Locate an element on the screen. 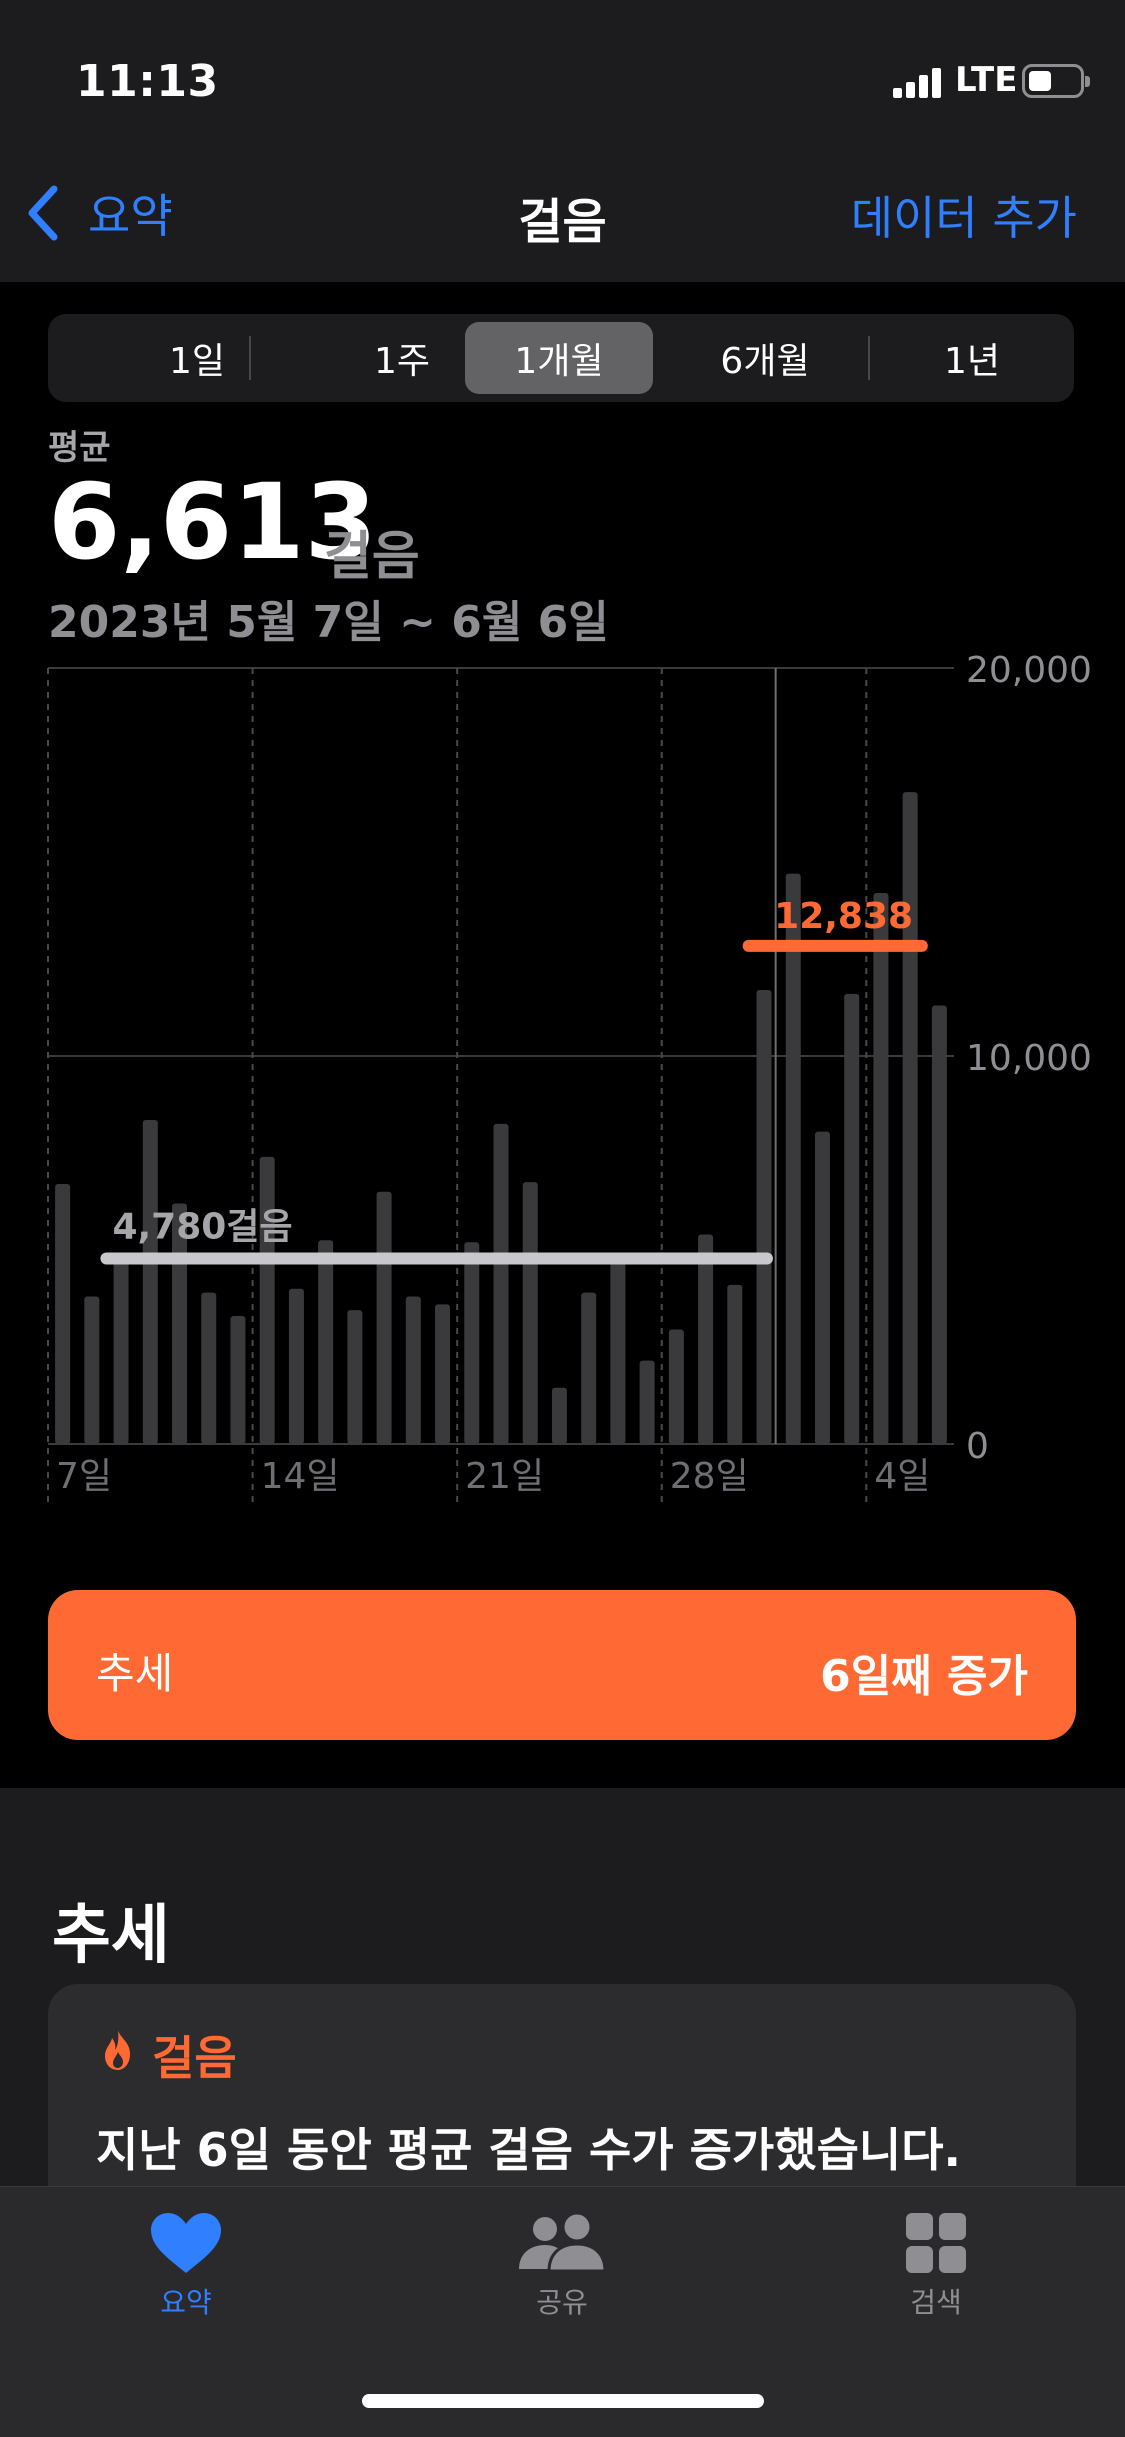 The width and height of the screenshot is (1125, 2437). date-range: 2023년 5월 7일 ~ 6월 6일 is located at coordinates (328, 622).